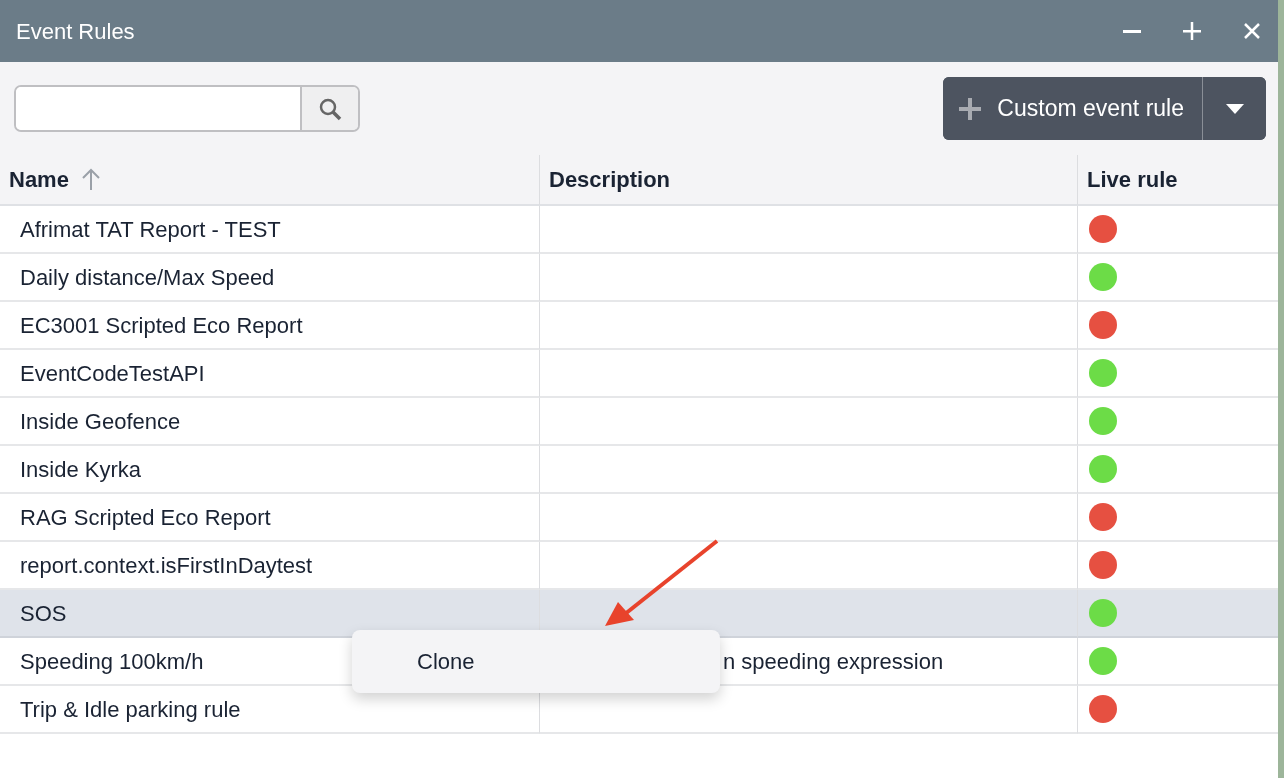 The width and height of the screenshot is (1284, 778). Describe the element at coordinates (269, 422) in the screenshot. I see `rule-name-cell: Inside Geofence` at that location.